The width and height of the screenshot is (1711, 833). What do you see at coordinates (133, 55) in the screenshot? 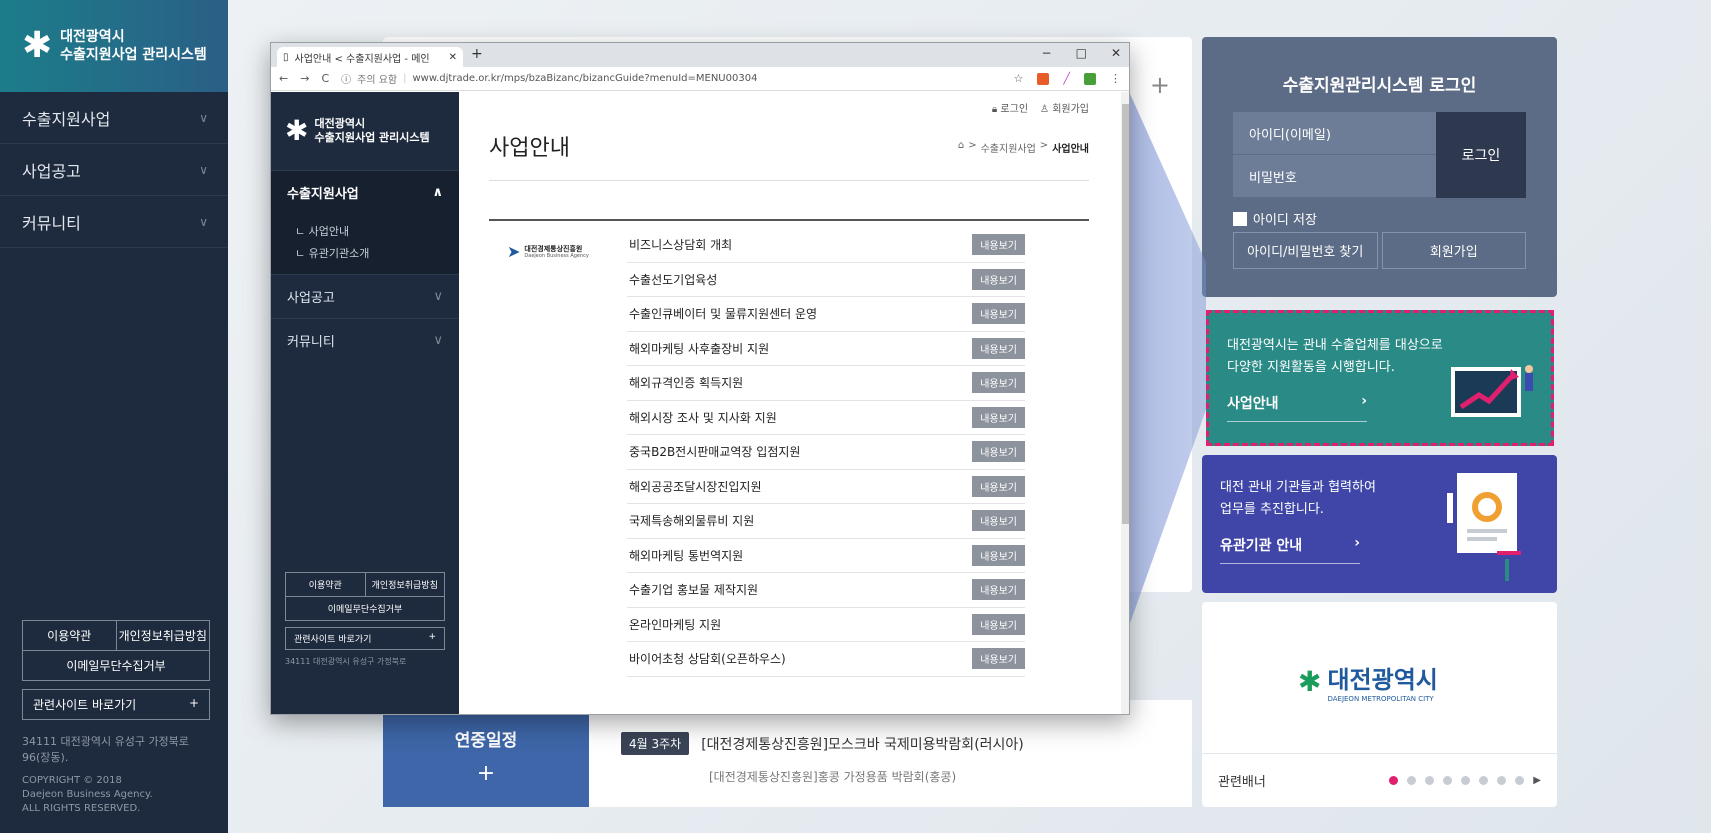
I see `logo-line-2: 수출지원사업 관리시스템` at bounding box center [133, 55].